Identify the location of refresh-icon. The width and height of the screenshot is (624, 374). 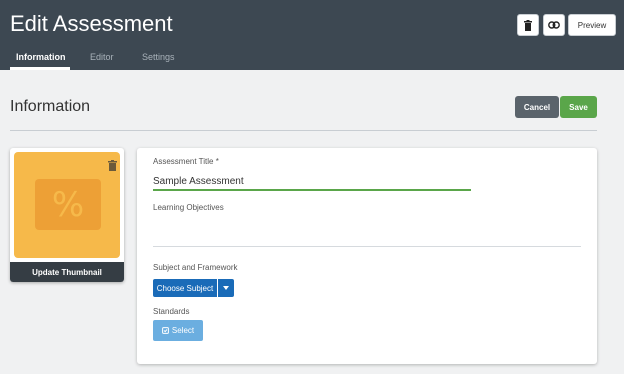
(165, 330).